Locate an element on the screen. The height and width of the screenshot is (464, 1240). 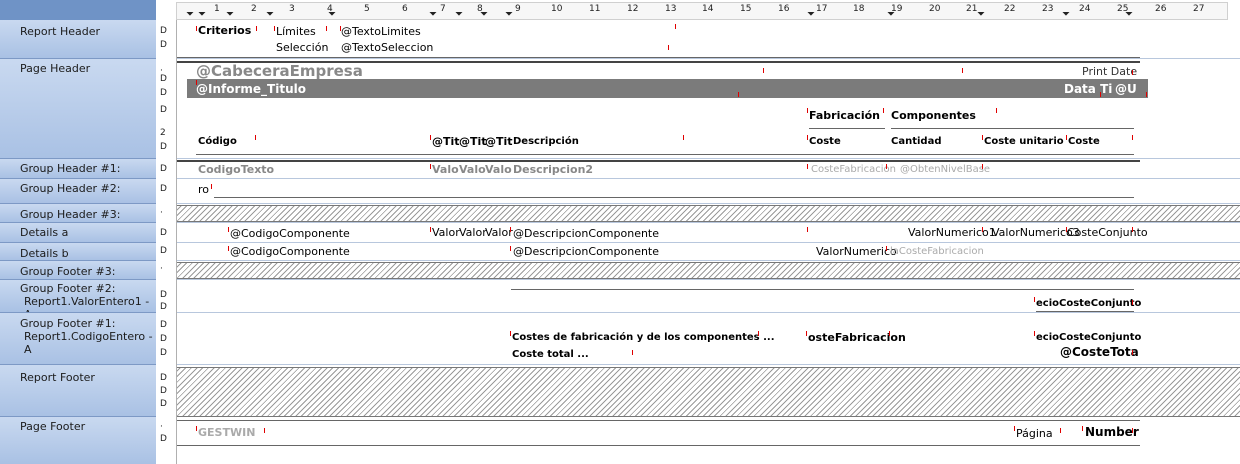
header-titulo-2: @Tit is located at coordinates (473, 141).